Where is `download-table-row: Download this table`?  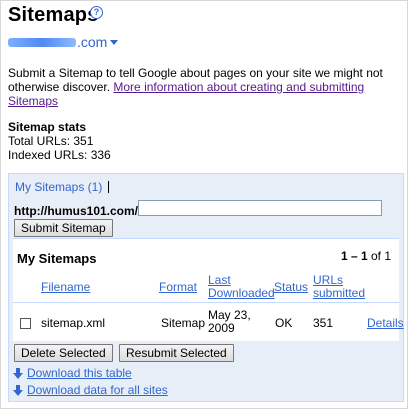
download-table-row: Download this table is located at coordinates (72, 373).